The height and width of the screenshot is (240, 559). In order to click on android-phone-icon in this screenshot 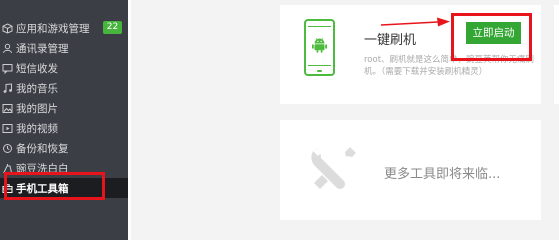, I will do `click(319, 47)`.